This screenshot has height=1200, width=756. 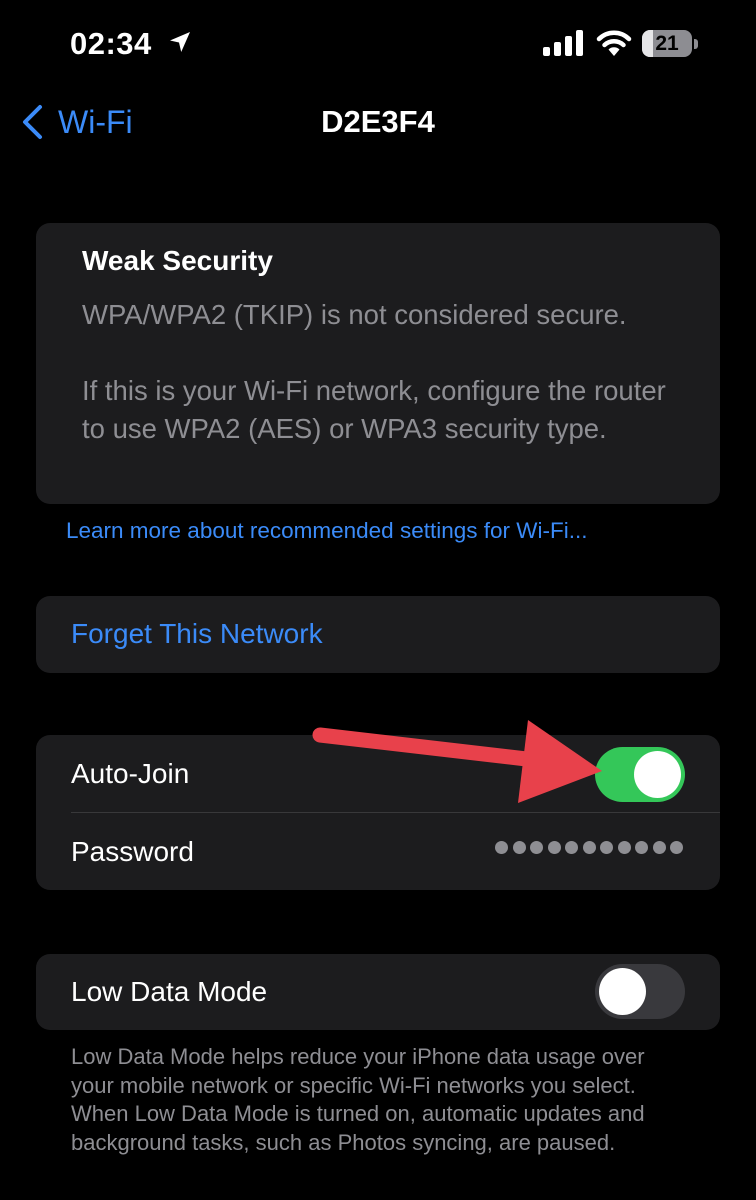 I want to click on cellular-signal-icon, so click(x=563, y=43).